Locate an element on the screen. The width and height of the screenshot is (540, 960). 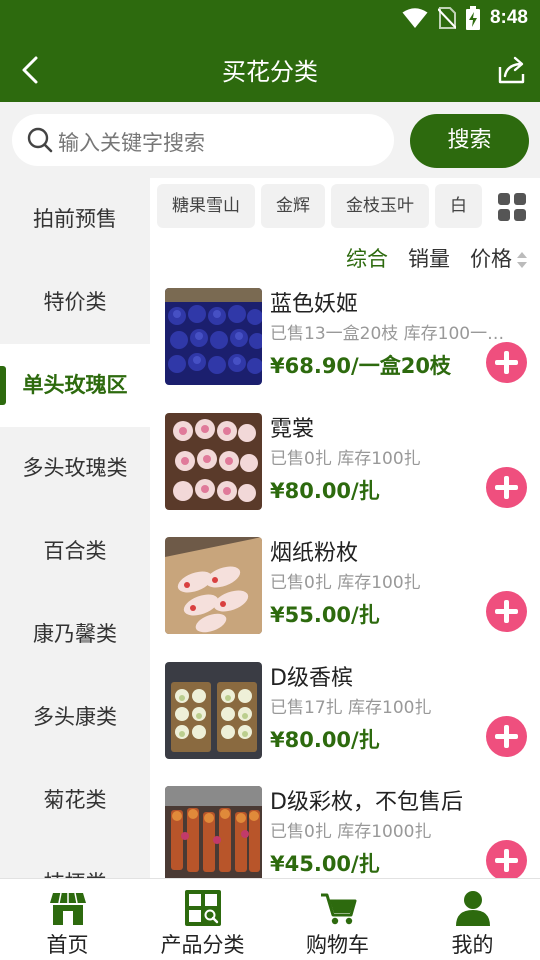
search-input: 输入关键字搜索 is located at coordinates (203, 140).